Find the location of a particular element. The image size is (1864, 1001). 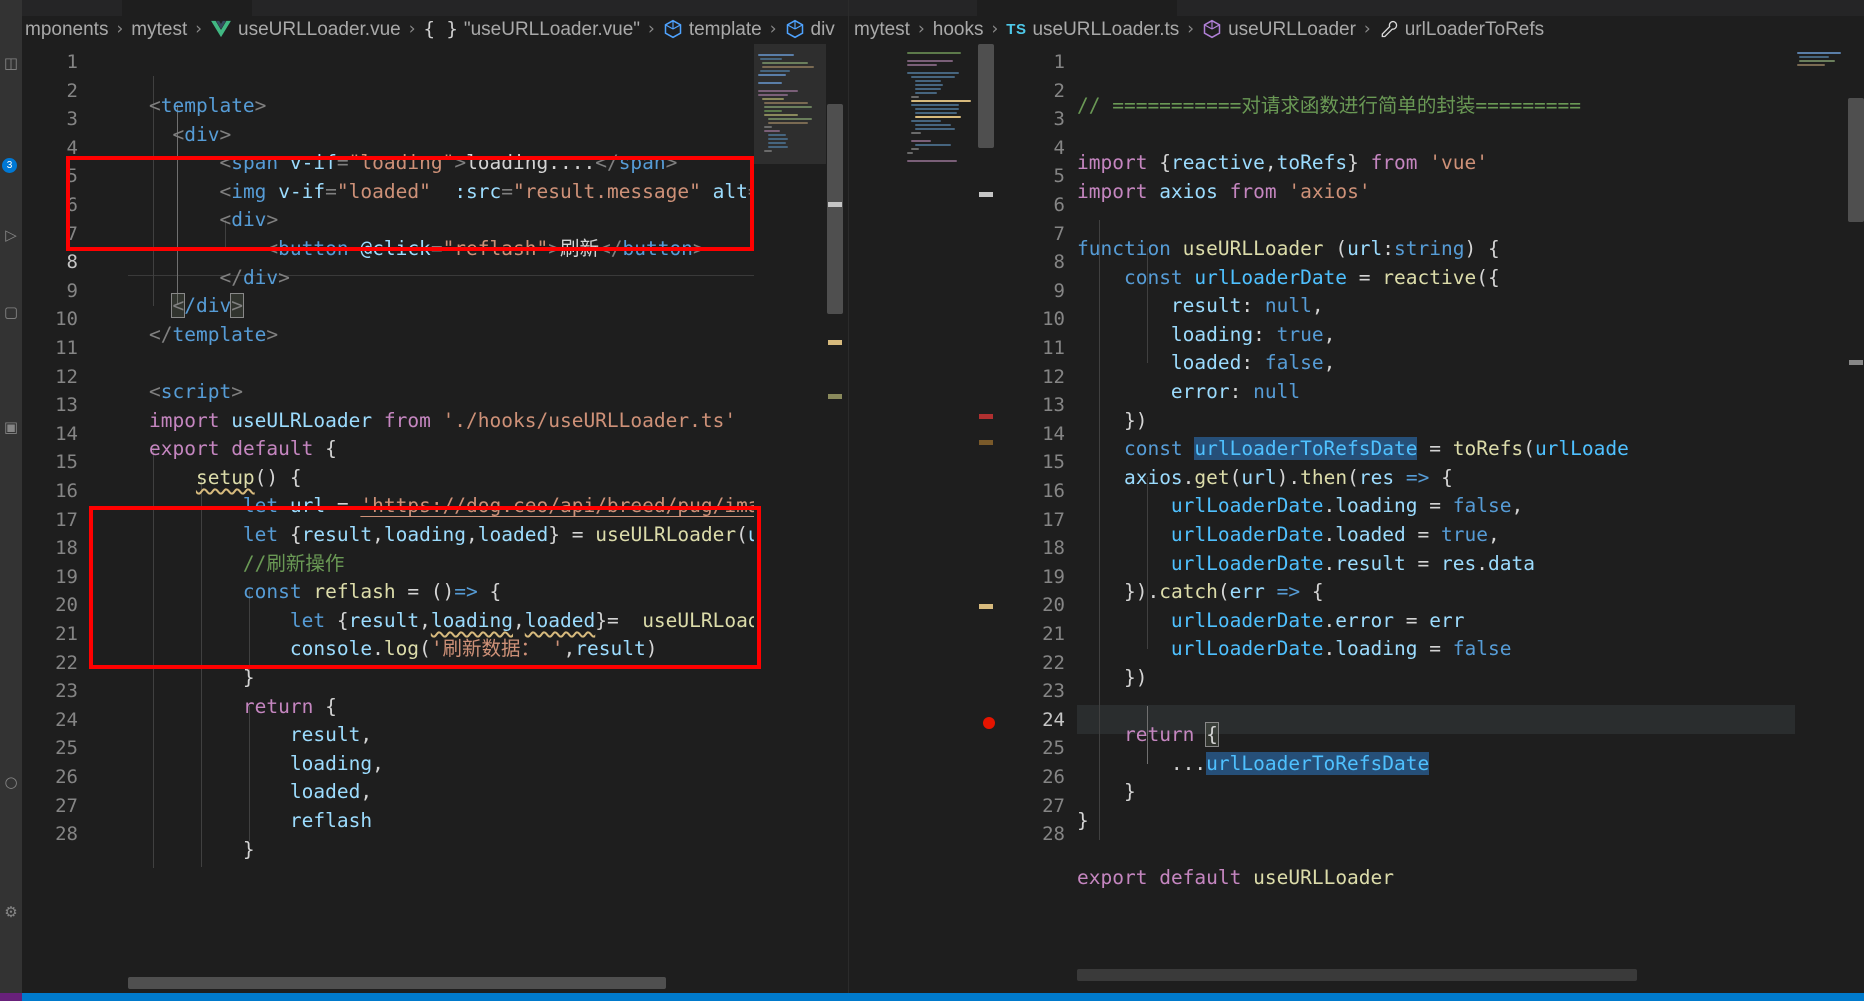

line-number: 21 is located at coordinates (1053, 634).